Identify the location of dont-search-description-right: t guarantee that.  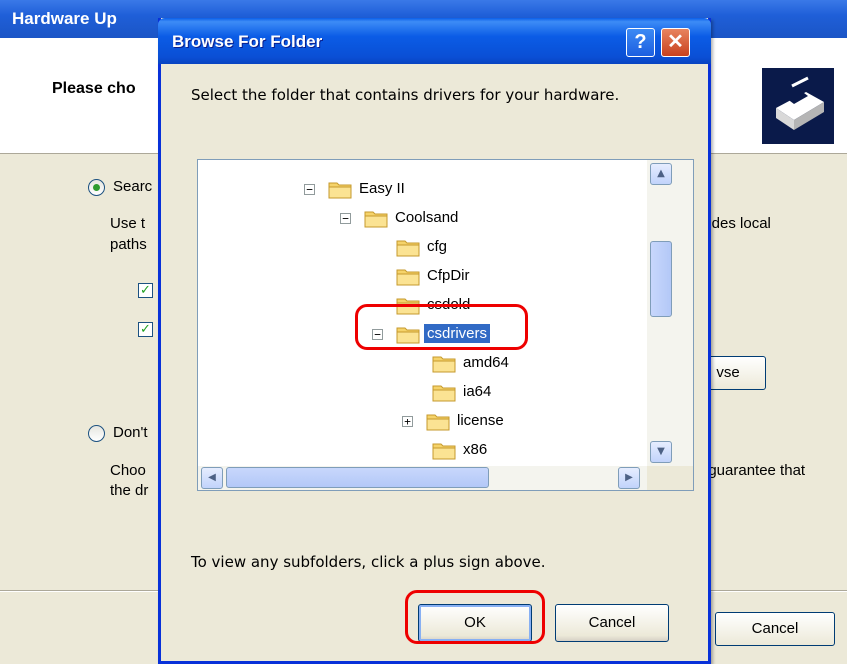
(753, 470).